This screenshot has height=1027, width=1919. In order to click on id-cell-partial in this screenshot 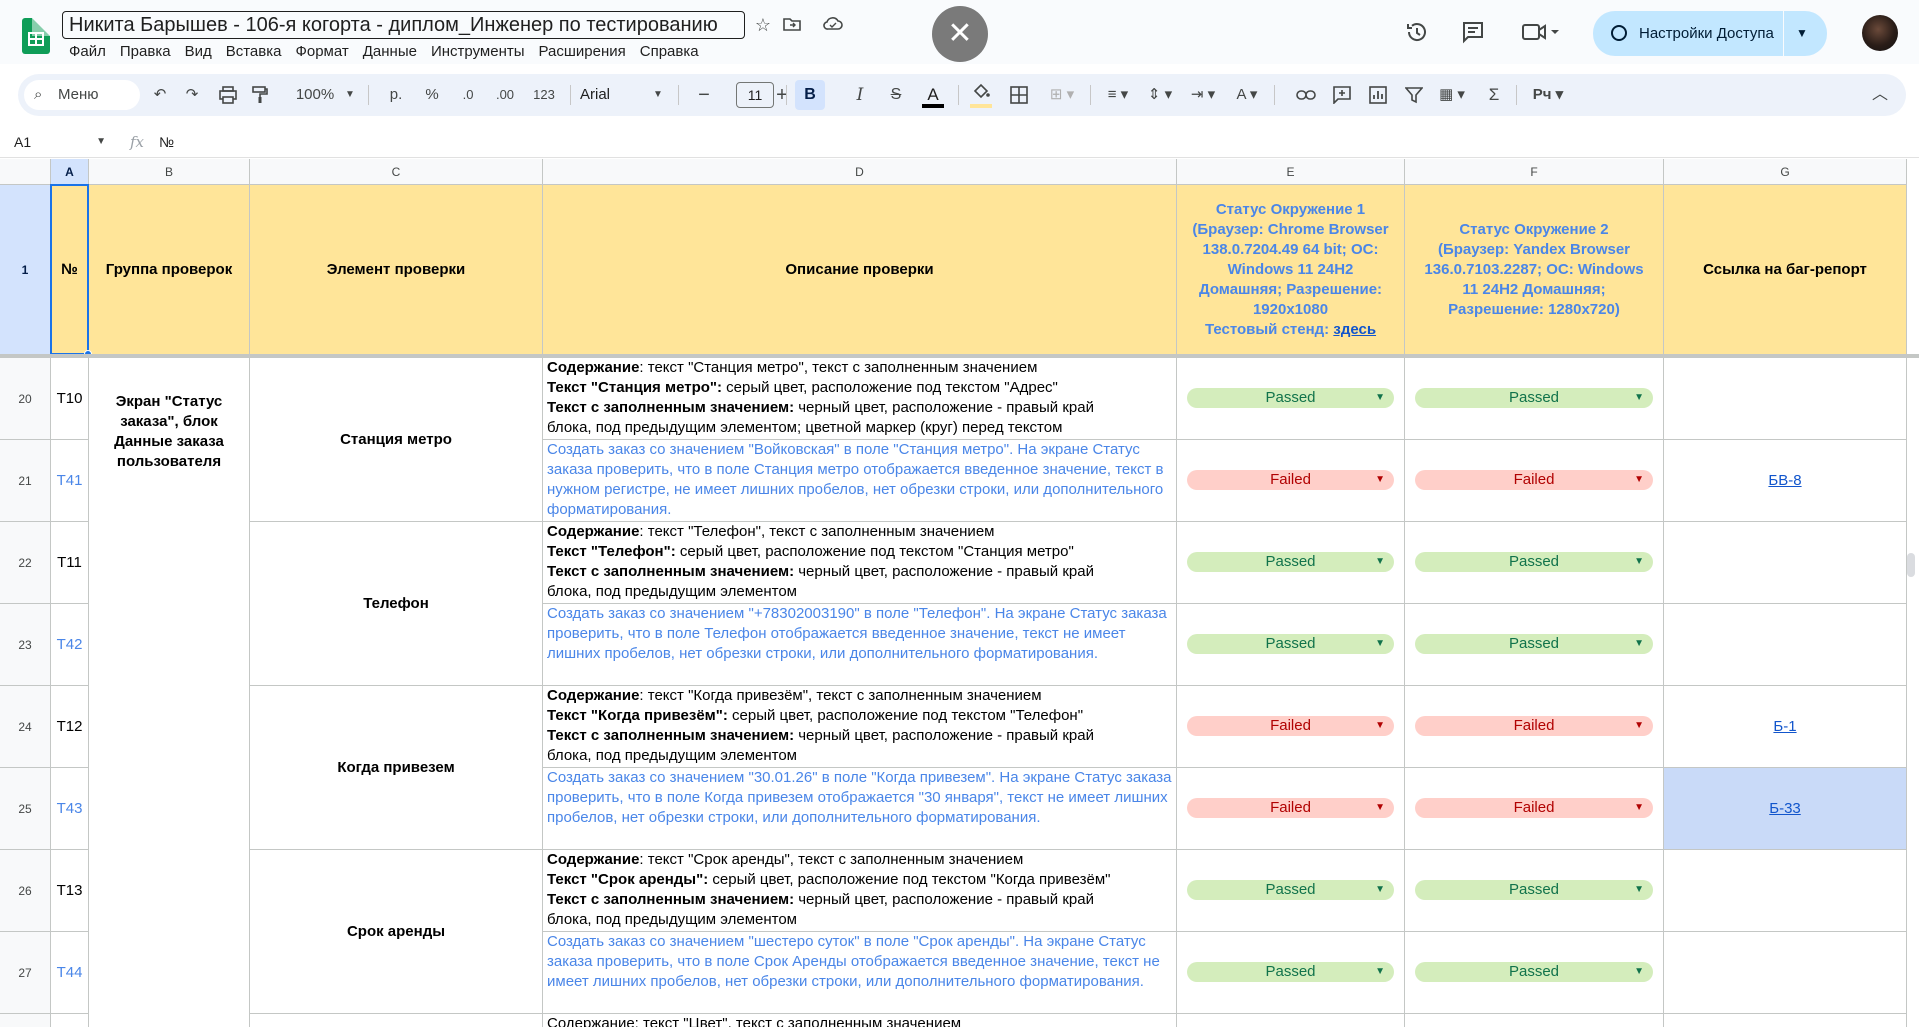, I will do `click(70, 1020)`.